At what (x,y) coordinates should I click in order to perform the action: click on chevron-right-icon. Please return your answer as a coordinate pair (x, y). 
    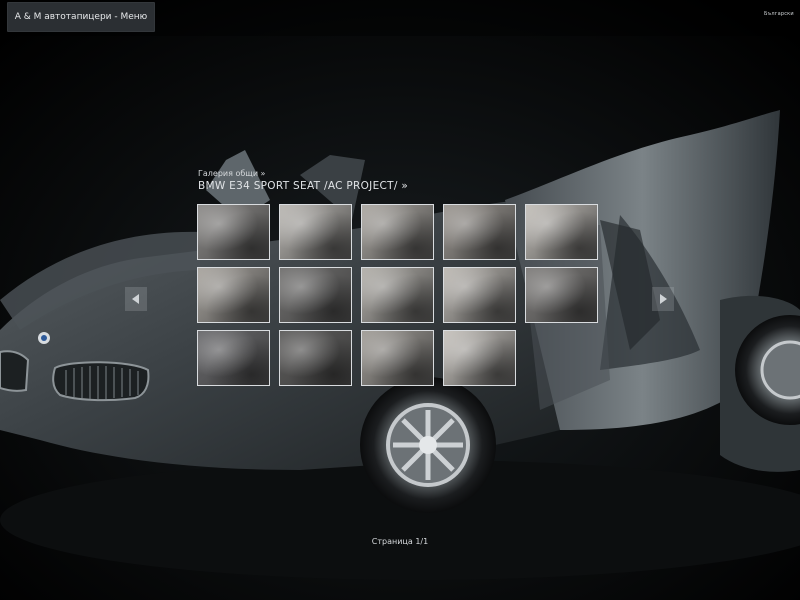
    Looking at the image, I should click on (663, 299).